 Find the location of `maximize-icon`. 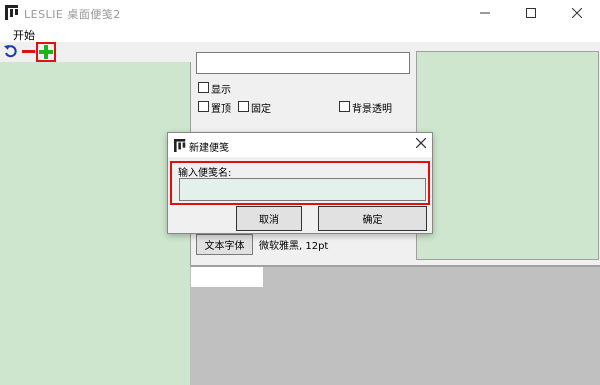

maximize-icon is located at coordinates (531, 12).